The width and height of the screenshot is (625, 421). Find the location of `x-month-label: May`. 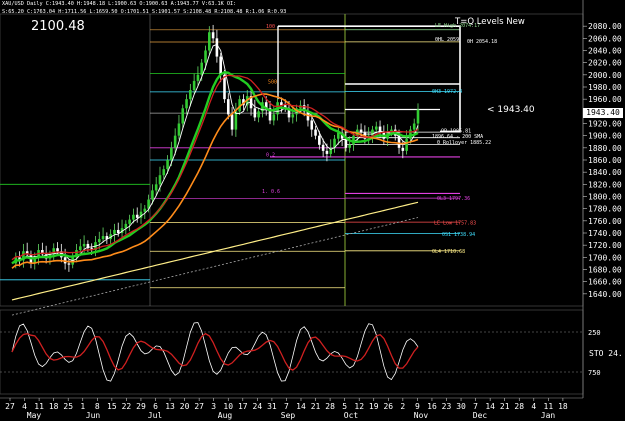

x-month-label: May is located at coordinates (34, 415).